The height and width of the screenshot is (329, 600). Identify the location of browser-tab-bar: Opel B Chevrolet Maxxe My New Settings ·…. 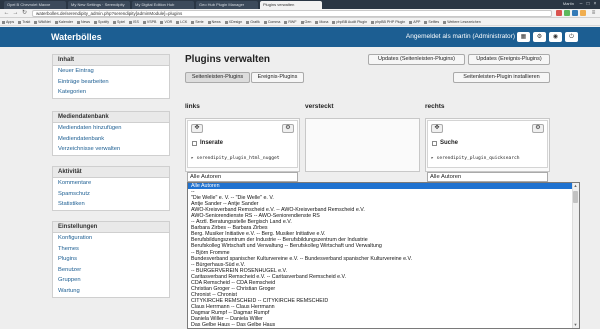
(300, 4).